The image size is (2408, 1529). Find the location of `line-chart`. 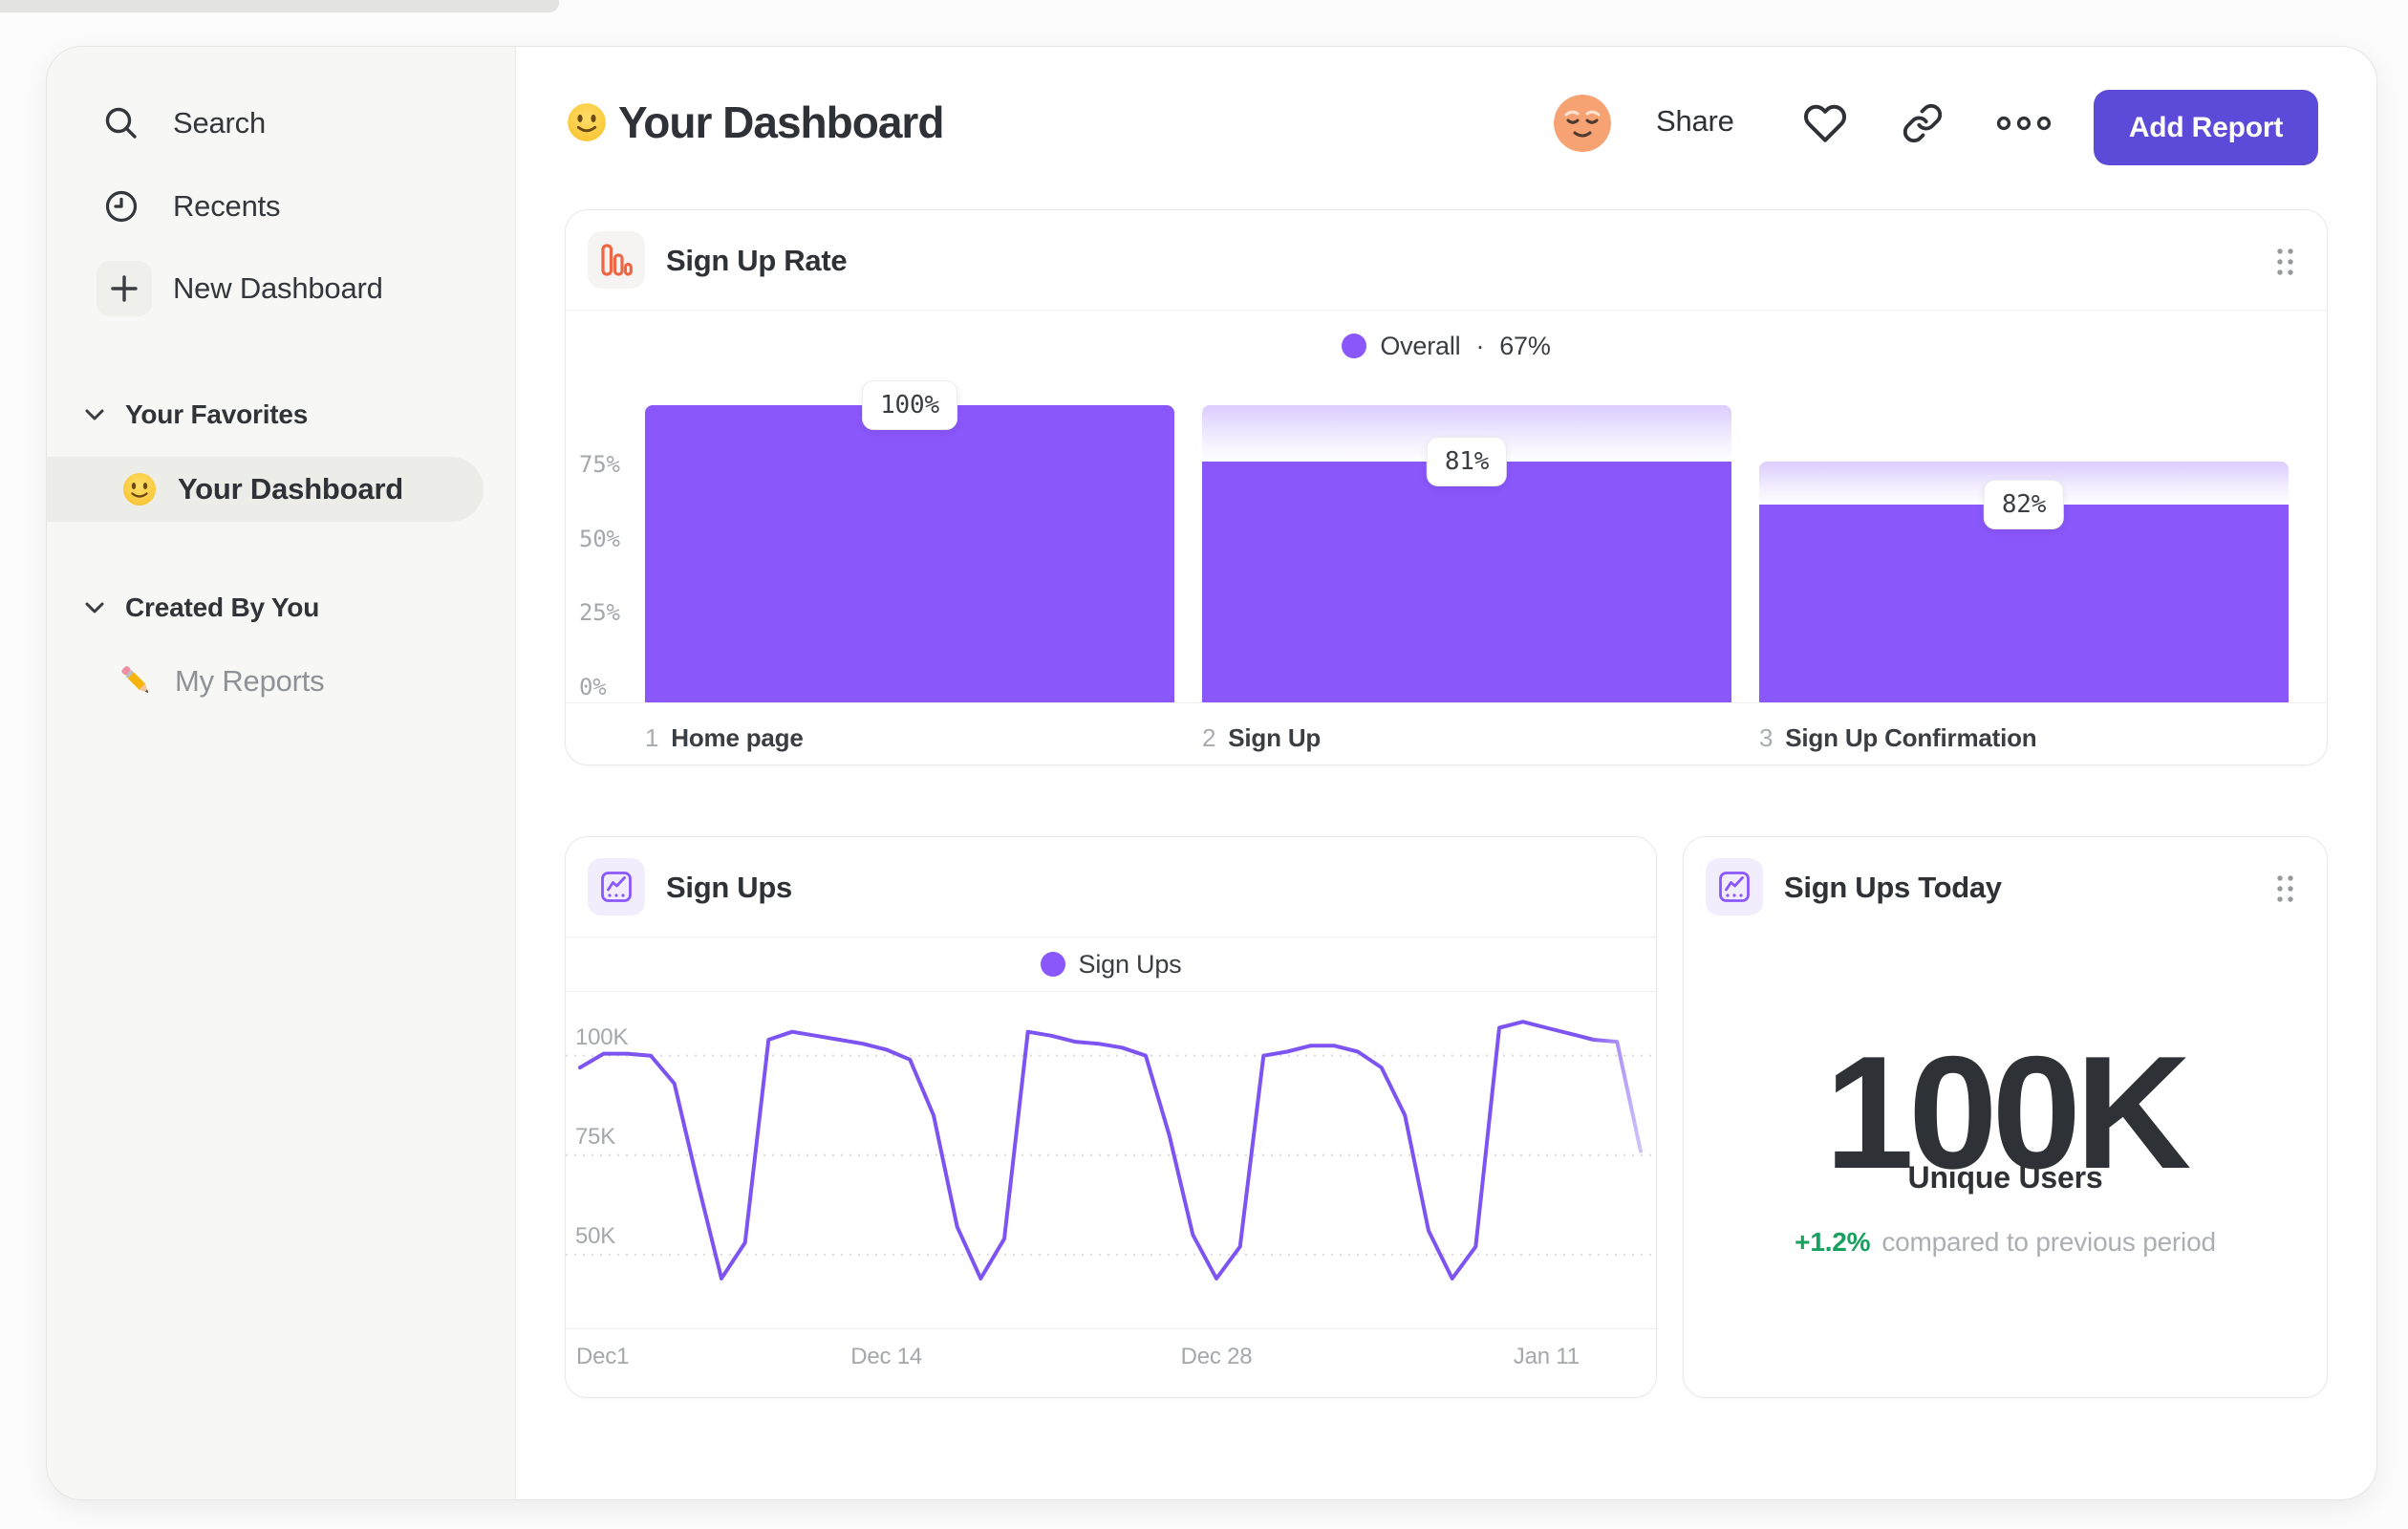

line-chart is located at coordinates (1111, 1150).